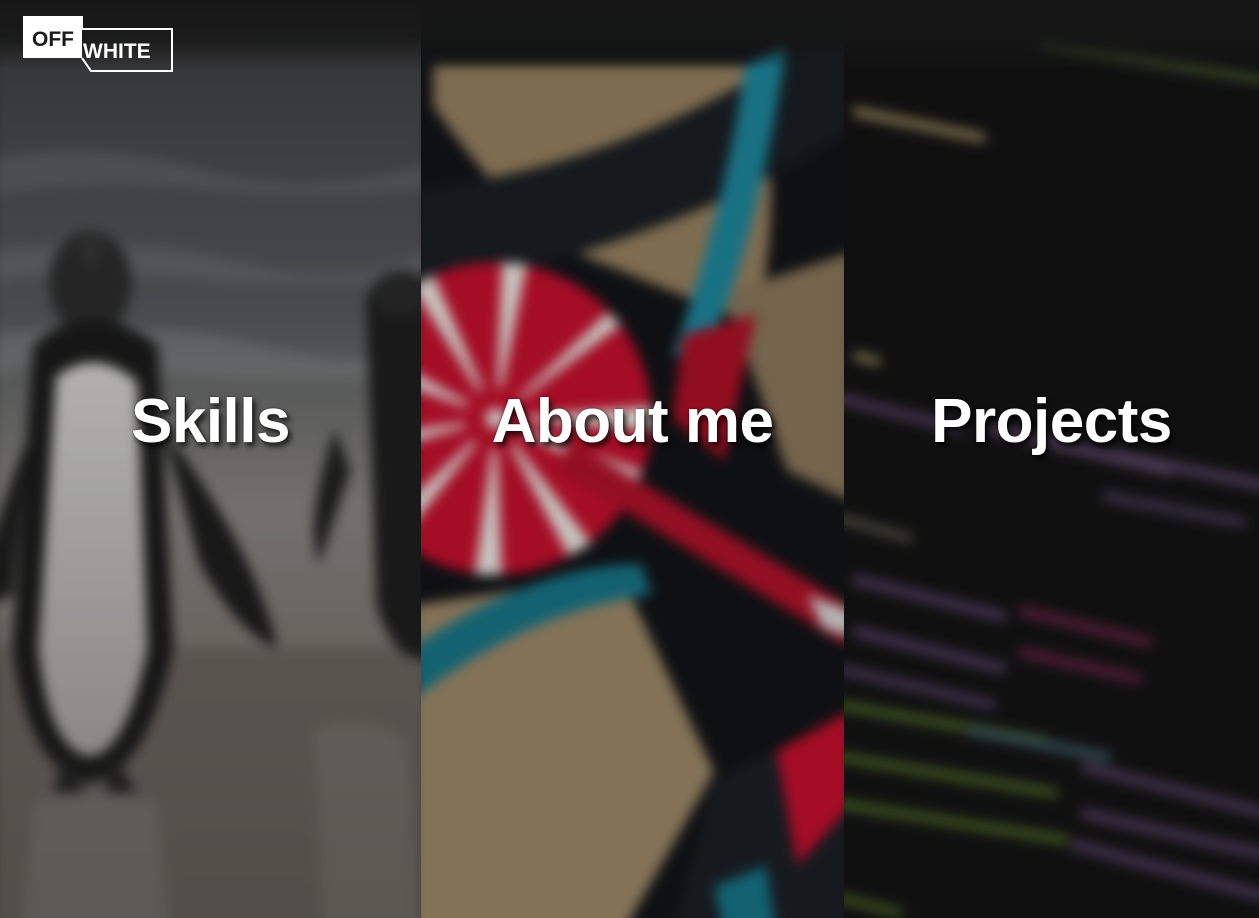  What do you see at coordinates (211, 421) in the screenshot?
I see `skills-label: Skills` at bounding box center [211, 421].